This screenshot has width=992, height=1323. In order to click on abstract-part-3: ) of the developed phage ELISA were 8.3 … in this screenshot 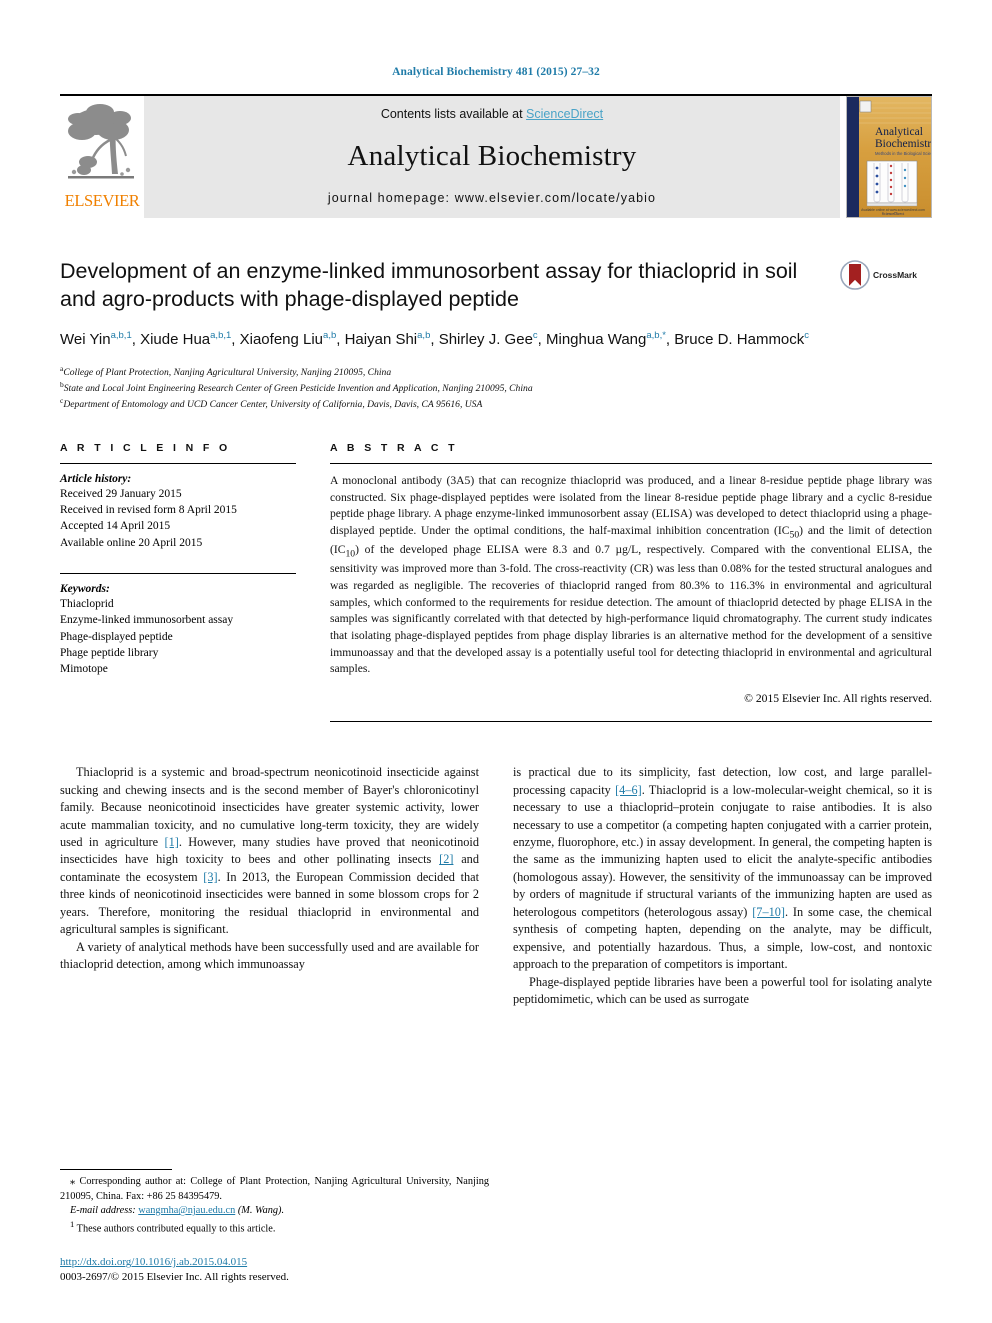, I will do `click(631, 609)`.